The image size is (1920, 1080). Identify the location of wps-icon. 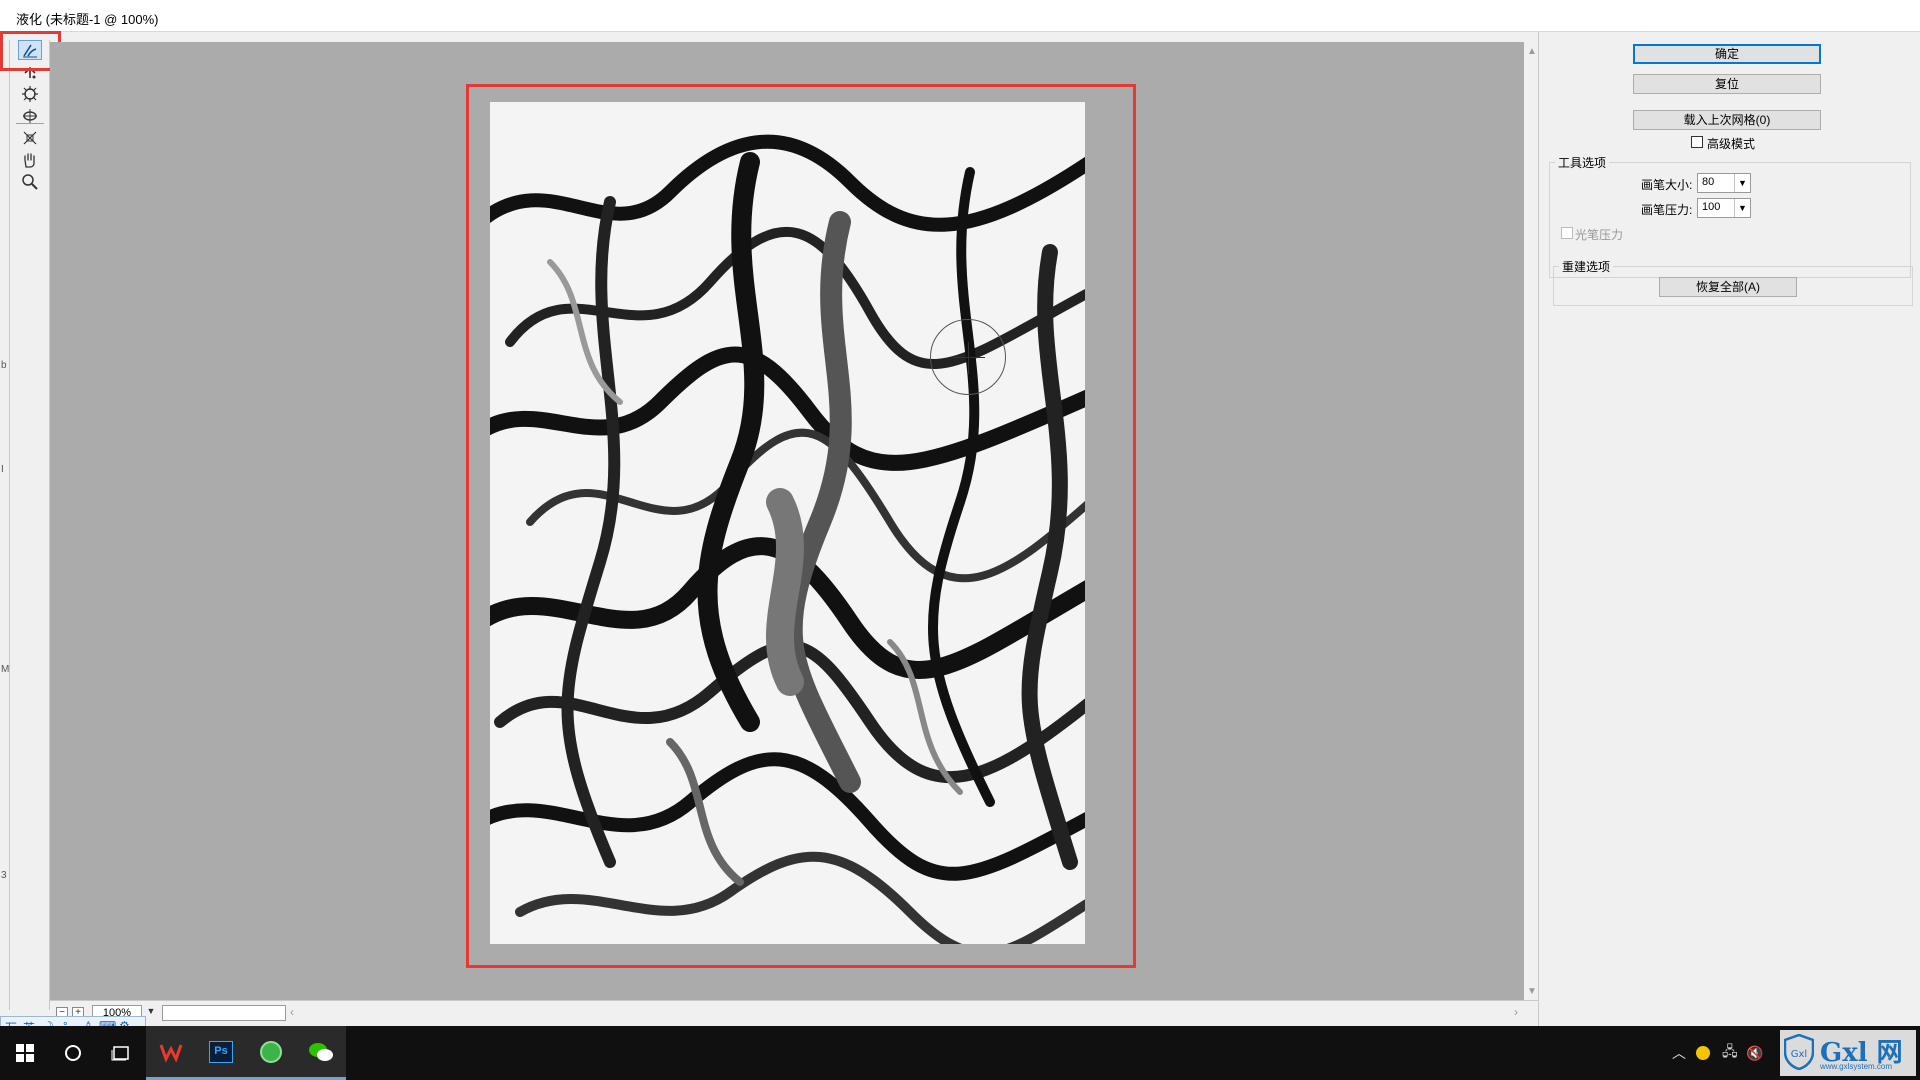
(171, 1053).